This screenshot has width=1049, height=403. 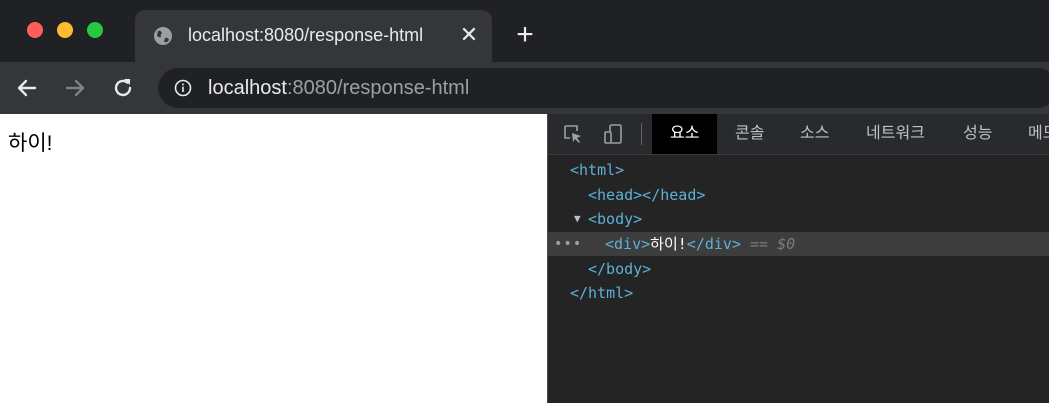 I want to click on tree-node-head: <head></head>, so click(x=798, y=195).